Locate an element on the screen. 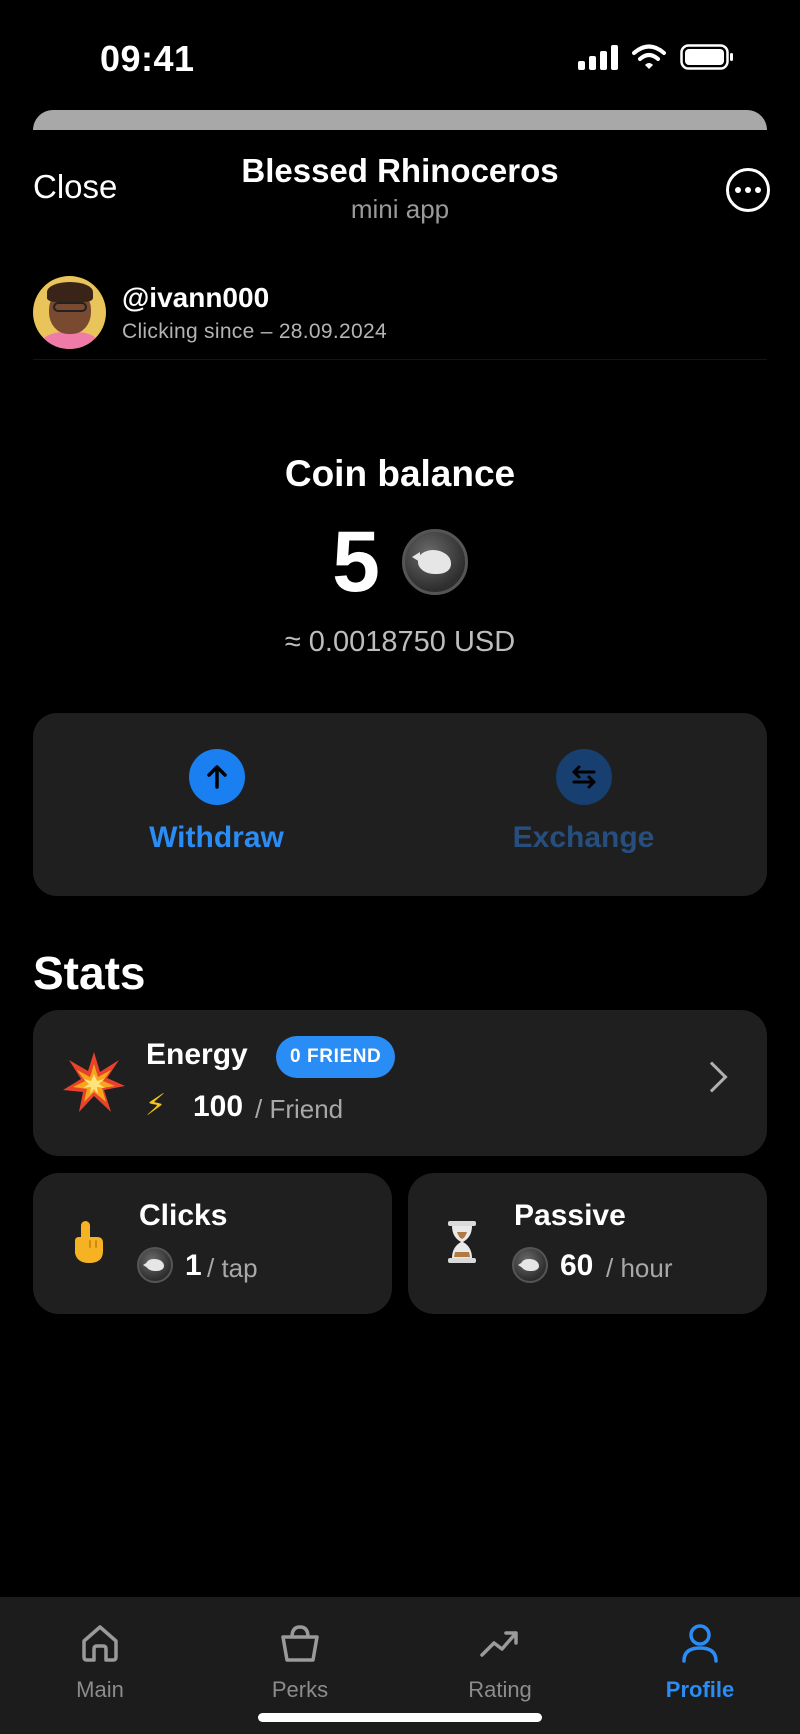  withdraw-button: Withdraw is located at coordinates (216, 804).